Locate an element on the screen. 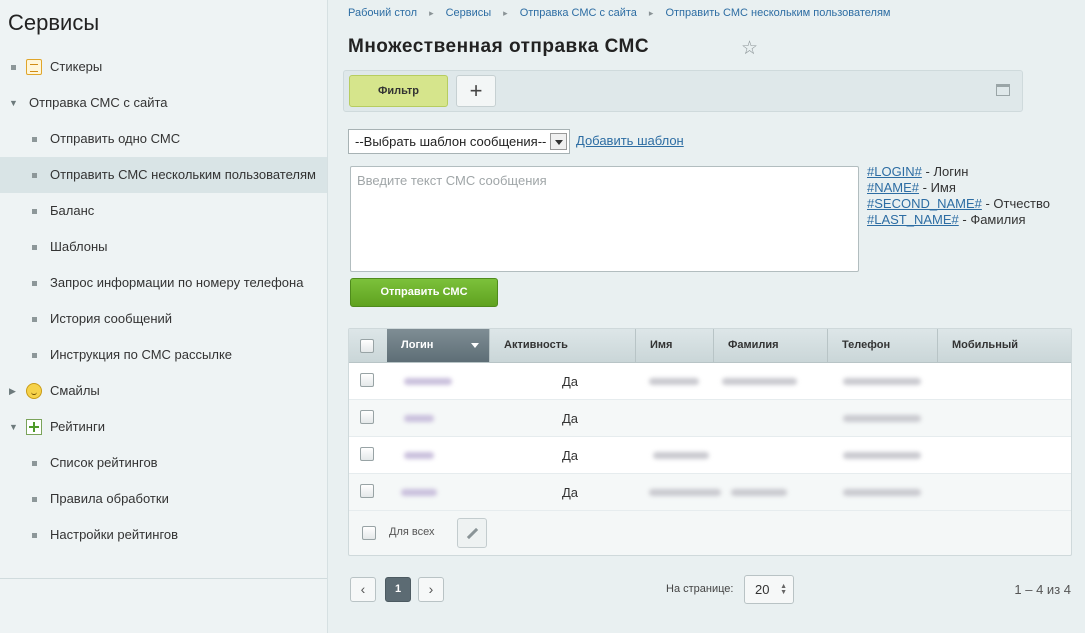 The width and height of the screenshot is (1085, 633). sidebar-item-smileys: ▶ Смайлы is located at coordinates (163, 391).